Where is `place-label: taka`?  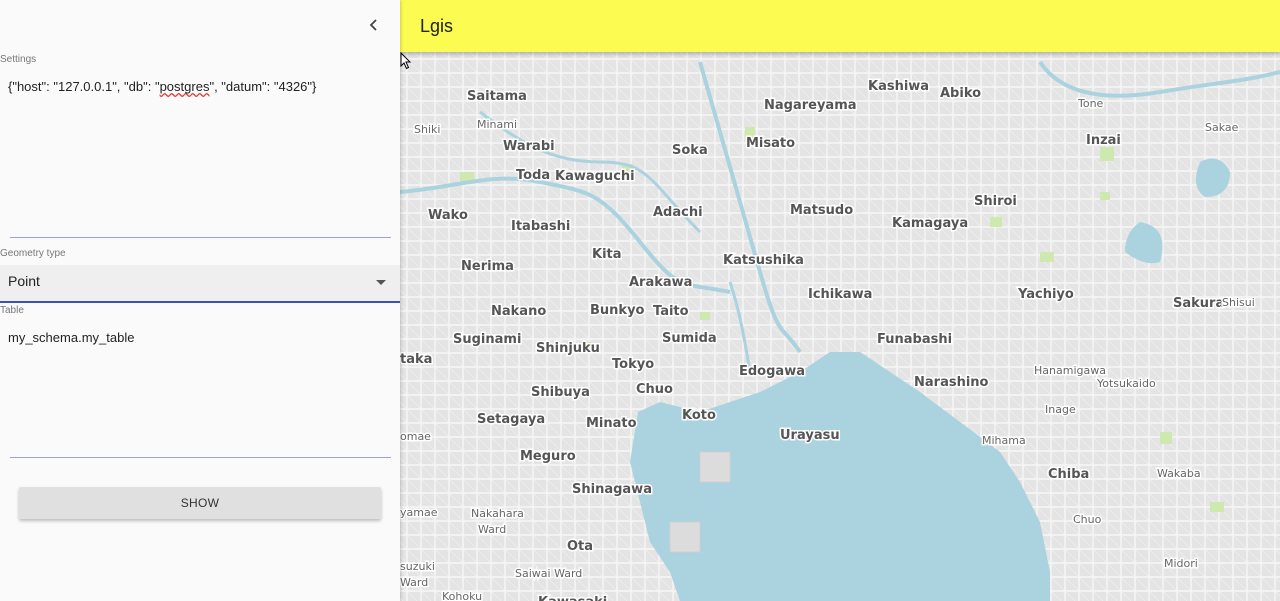 place-label: taka is located at coordinates (416, 359).